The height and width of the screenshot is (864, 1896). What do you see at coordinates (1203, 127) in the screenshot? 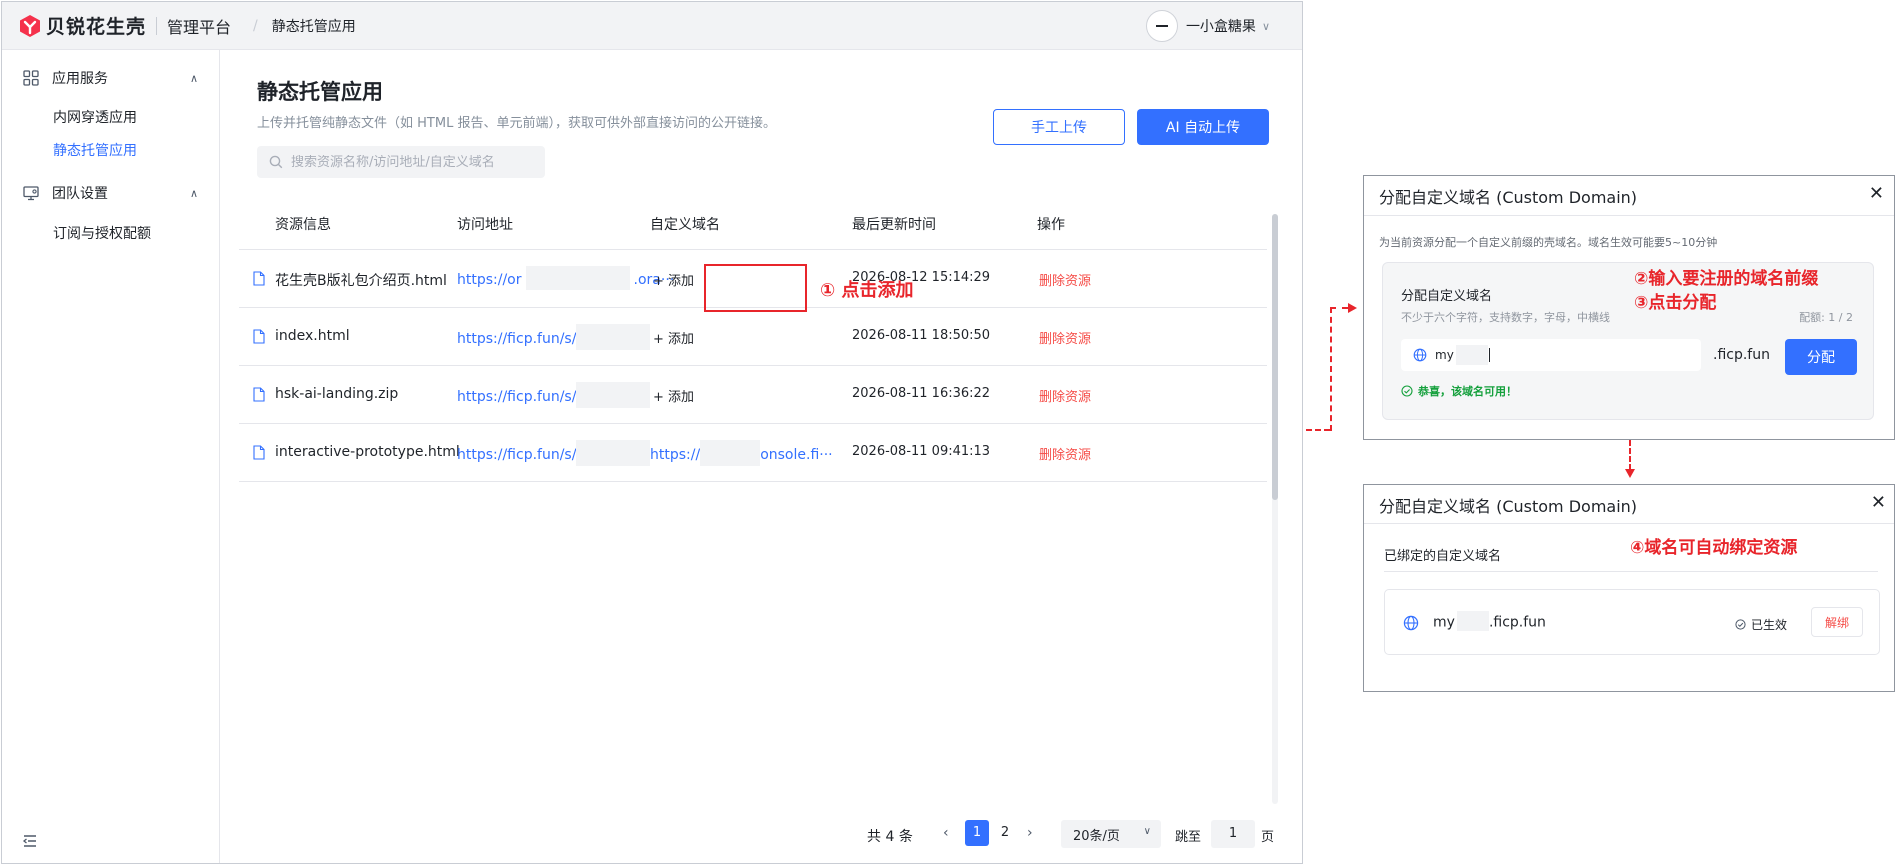
I see `ai-upload-button: AI 自动上传` at bounding box center [1203, 127].